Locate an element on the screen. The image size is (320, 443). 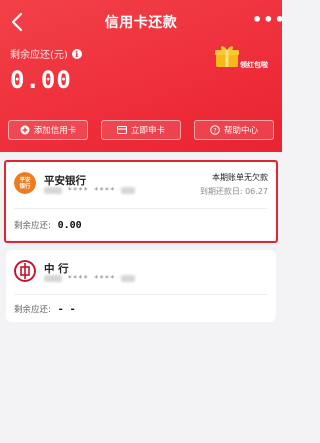
bill-status: 本期账单无欠款 到期还款日: 06.27 is located at coordinates (234, 184).